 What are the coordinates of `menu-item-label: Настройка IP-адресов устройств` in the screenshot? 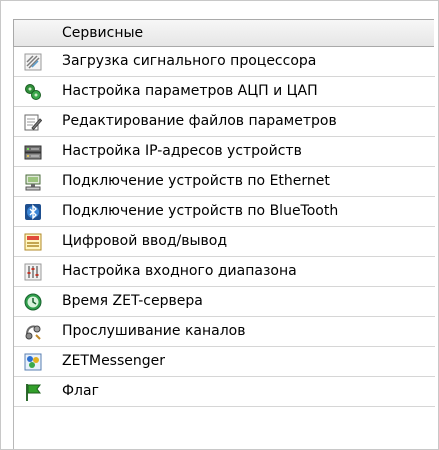 It's located at (182, 151).